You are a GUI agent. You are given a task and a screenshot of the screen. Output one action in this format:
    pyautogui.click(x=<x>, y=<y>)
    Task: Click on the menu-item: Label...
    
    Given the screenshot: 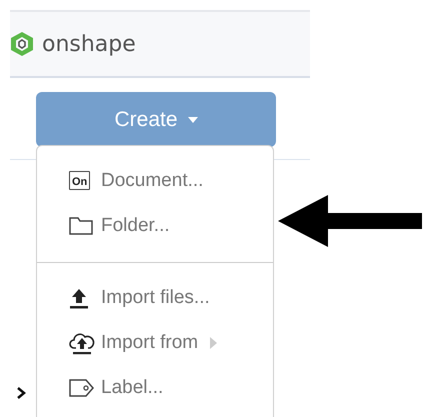 What is the action you would take?
    pyautogui.click(x=132, y=387)
    